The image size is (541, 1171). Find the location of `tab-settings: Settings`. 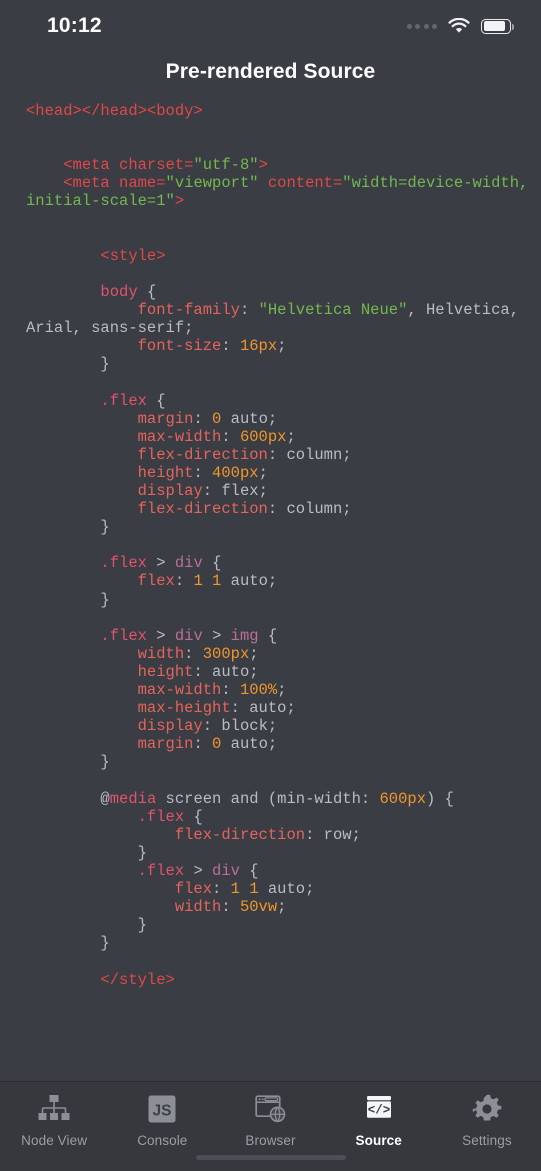

tab-settings: Settings is located at coordinates (487, 1119).